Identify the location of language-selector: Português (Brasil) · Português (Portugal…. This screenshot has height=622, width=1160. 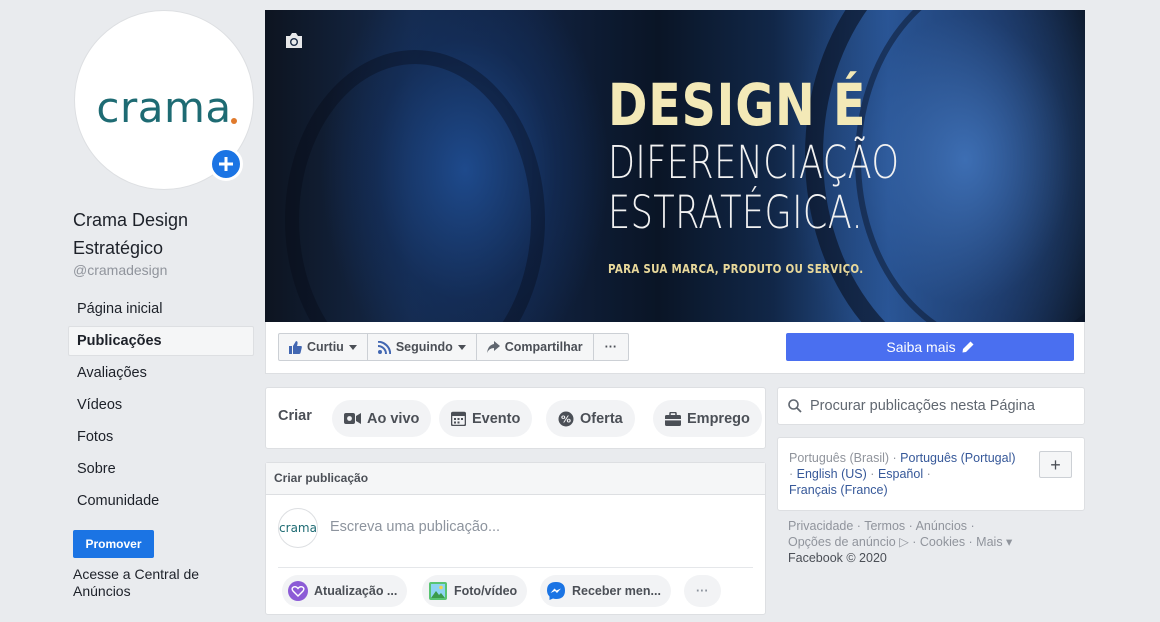
(931, 474).